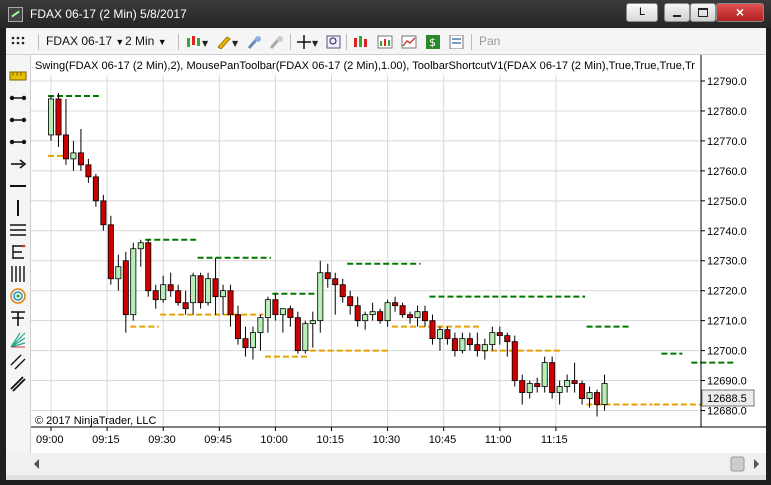 The height and width of the screenshot is (485, 771). I want to click on fibonacci-extension-icon, so click(18, 318).